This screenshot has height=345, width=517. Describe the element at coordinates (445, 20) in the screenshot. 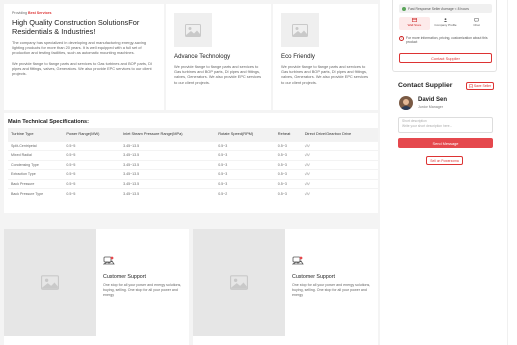

I see `profile-icon` at that location.